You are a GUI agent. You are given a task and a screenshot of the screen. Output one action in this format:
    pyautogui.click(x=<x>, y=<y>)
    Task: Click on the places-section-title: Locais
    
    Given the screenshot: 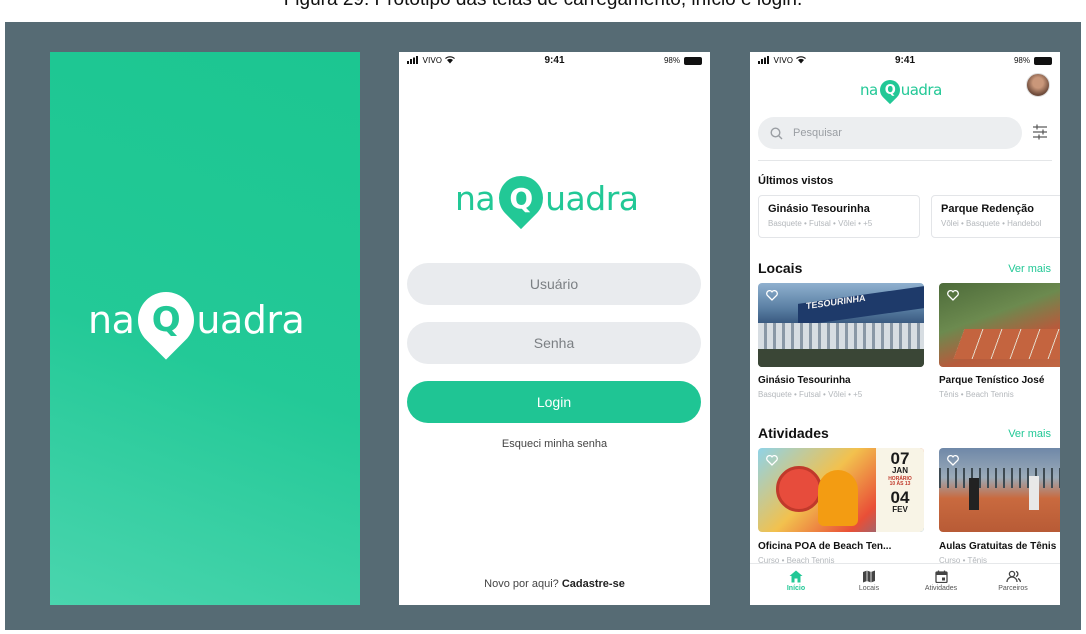 What is the action you would take?
    pyautogui.click(x=780, y=268)
    